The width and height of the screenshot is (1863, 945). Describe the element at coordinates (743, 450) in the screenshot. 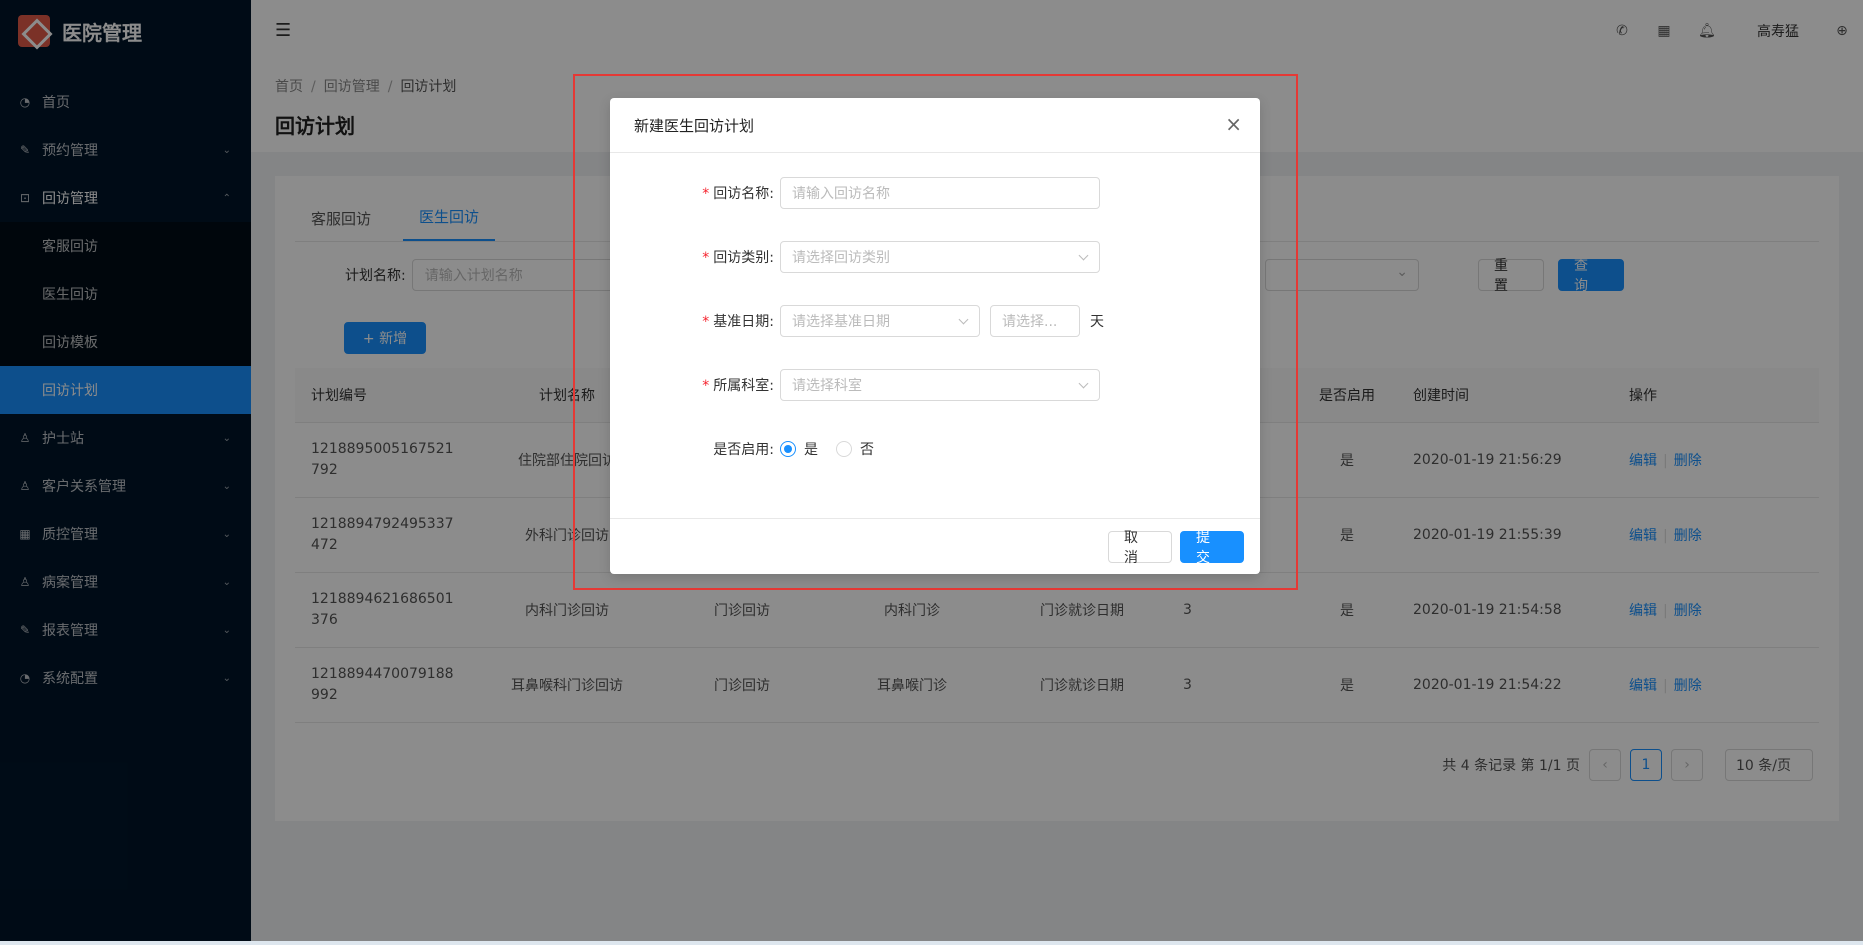

I see `form-label: 是否启用:` at that location.